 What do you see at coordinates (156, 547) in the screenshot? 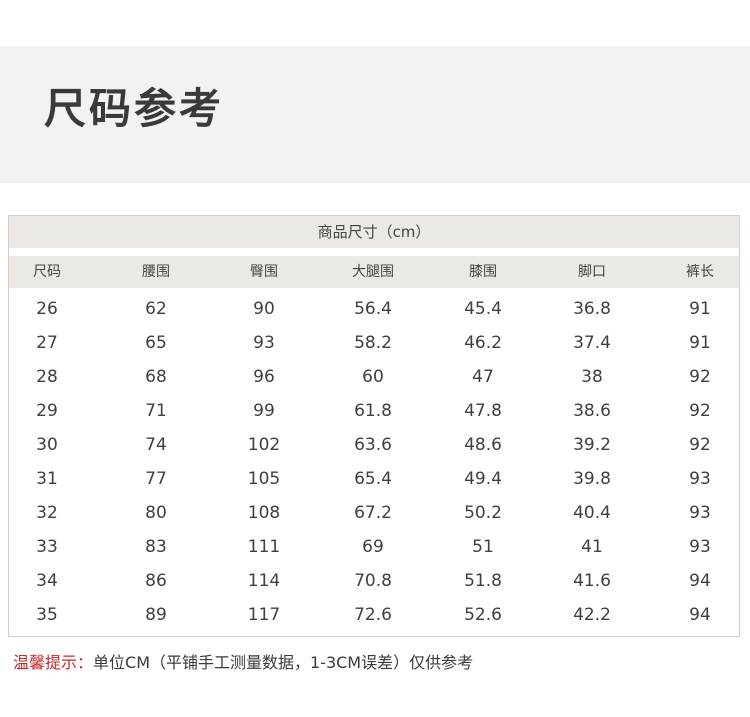
I see `cell-waist: 83` at bounding box center [156, 547].